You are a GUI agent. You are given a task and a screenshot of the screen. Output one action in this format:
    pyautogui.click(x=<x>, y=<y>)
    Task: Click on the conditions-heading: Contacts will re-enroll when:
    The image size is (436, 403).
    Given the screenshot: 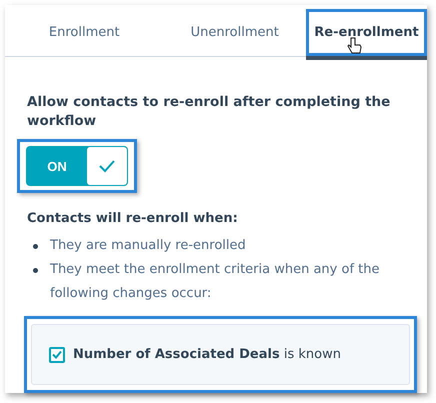 What is the action you would take?
    pyautogui.click(x=133, y=218)
    